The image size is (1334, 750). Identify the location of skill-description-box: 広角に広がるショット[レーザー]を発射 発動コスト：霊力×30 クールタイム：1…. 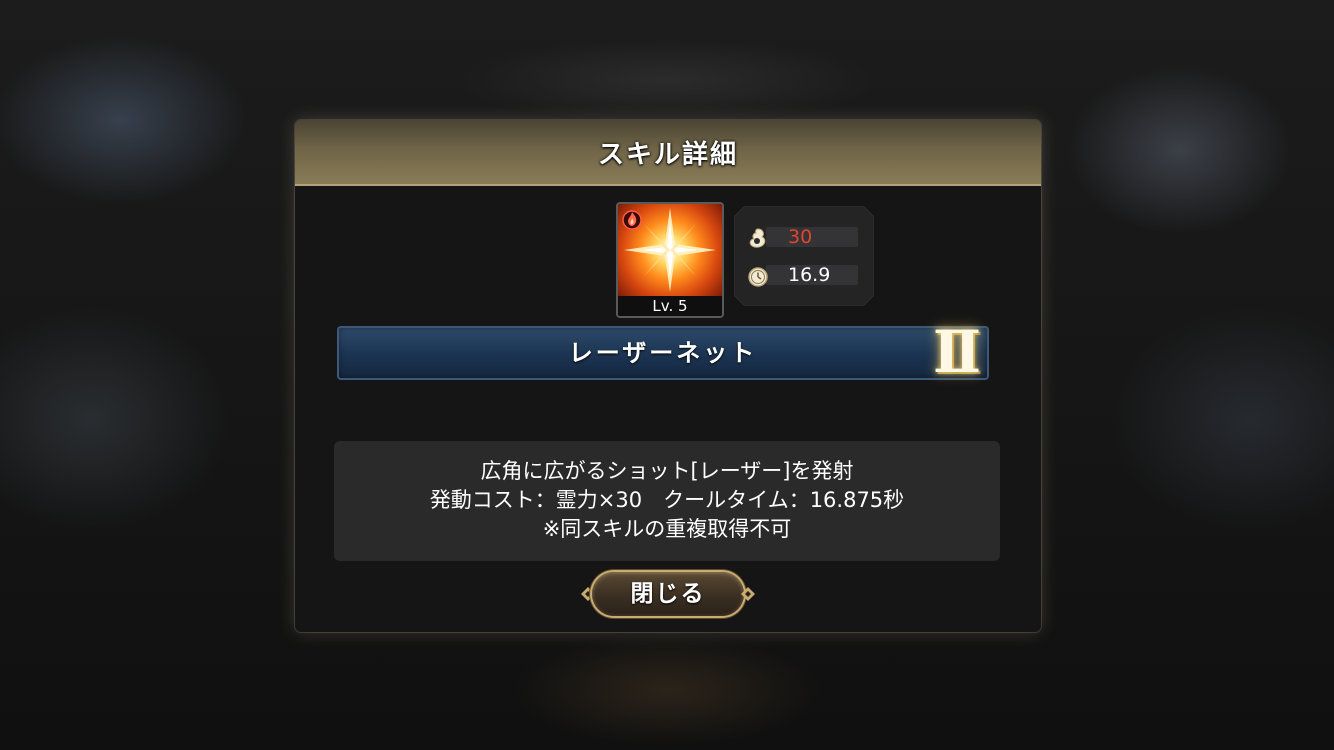
(667, 501).